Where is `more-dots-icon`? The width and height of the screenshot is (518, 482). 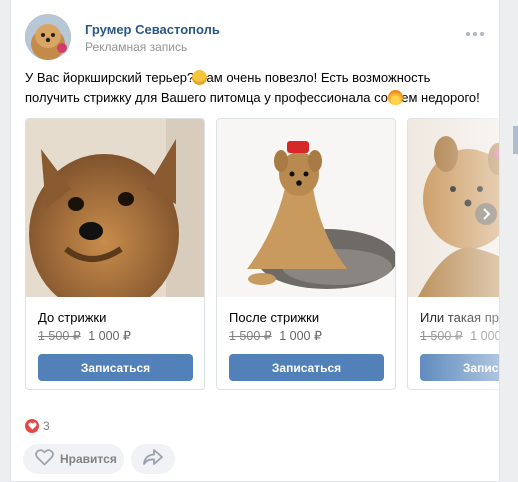
more-dots-icon is located at coordinates (475, 34).